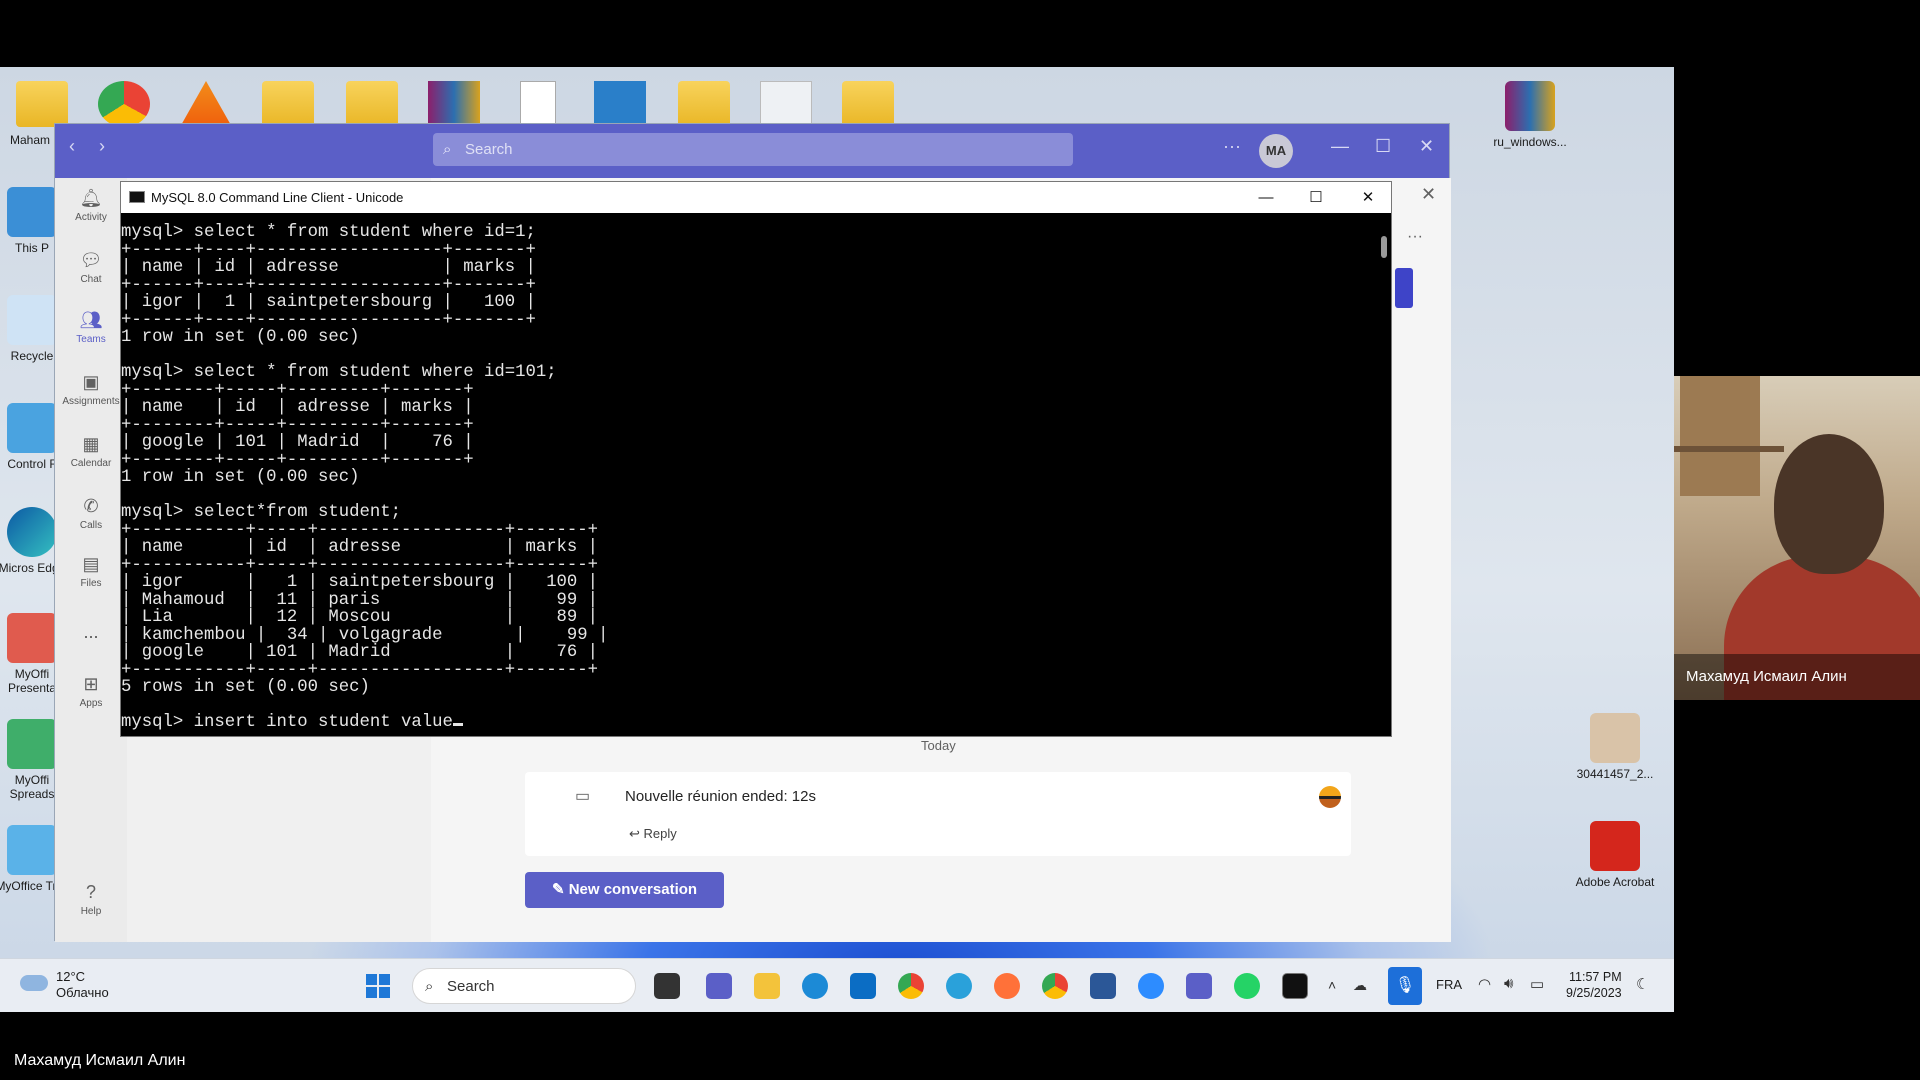 This screenshot has width=1920, height=1080. I want to click on console-line: mysql> select*from student;, so click(261, 512).